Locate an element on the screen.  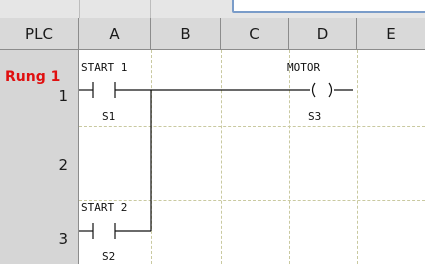
column-header-d: D is located at coordinates (323, 34).